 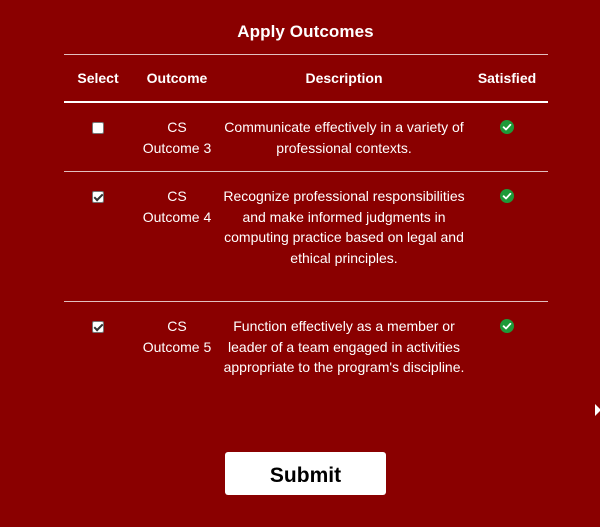 What do you see at coordinates (305, 473) in the screenshot?
I see `submit-button: Submit` at bounding box center [305, 473].